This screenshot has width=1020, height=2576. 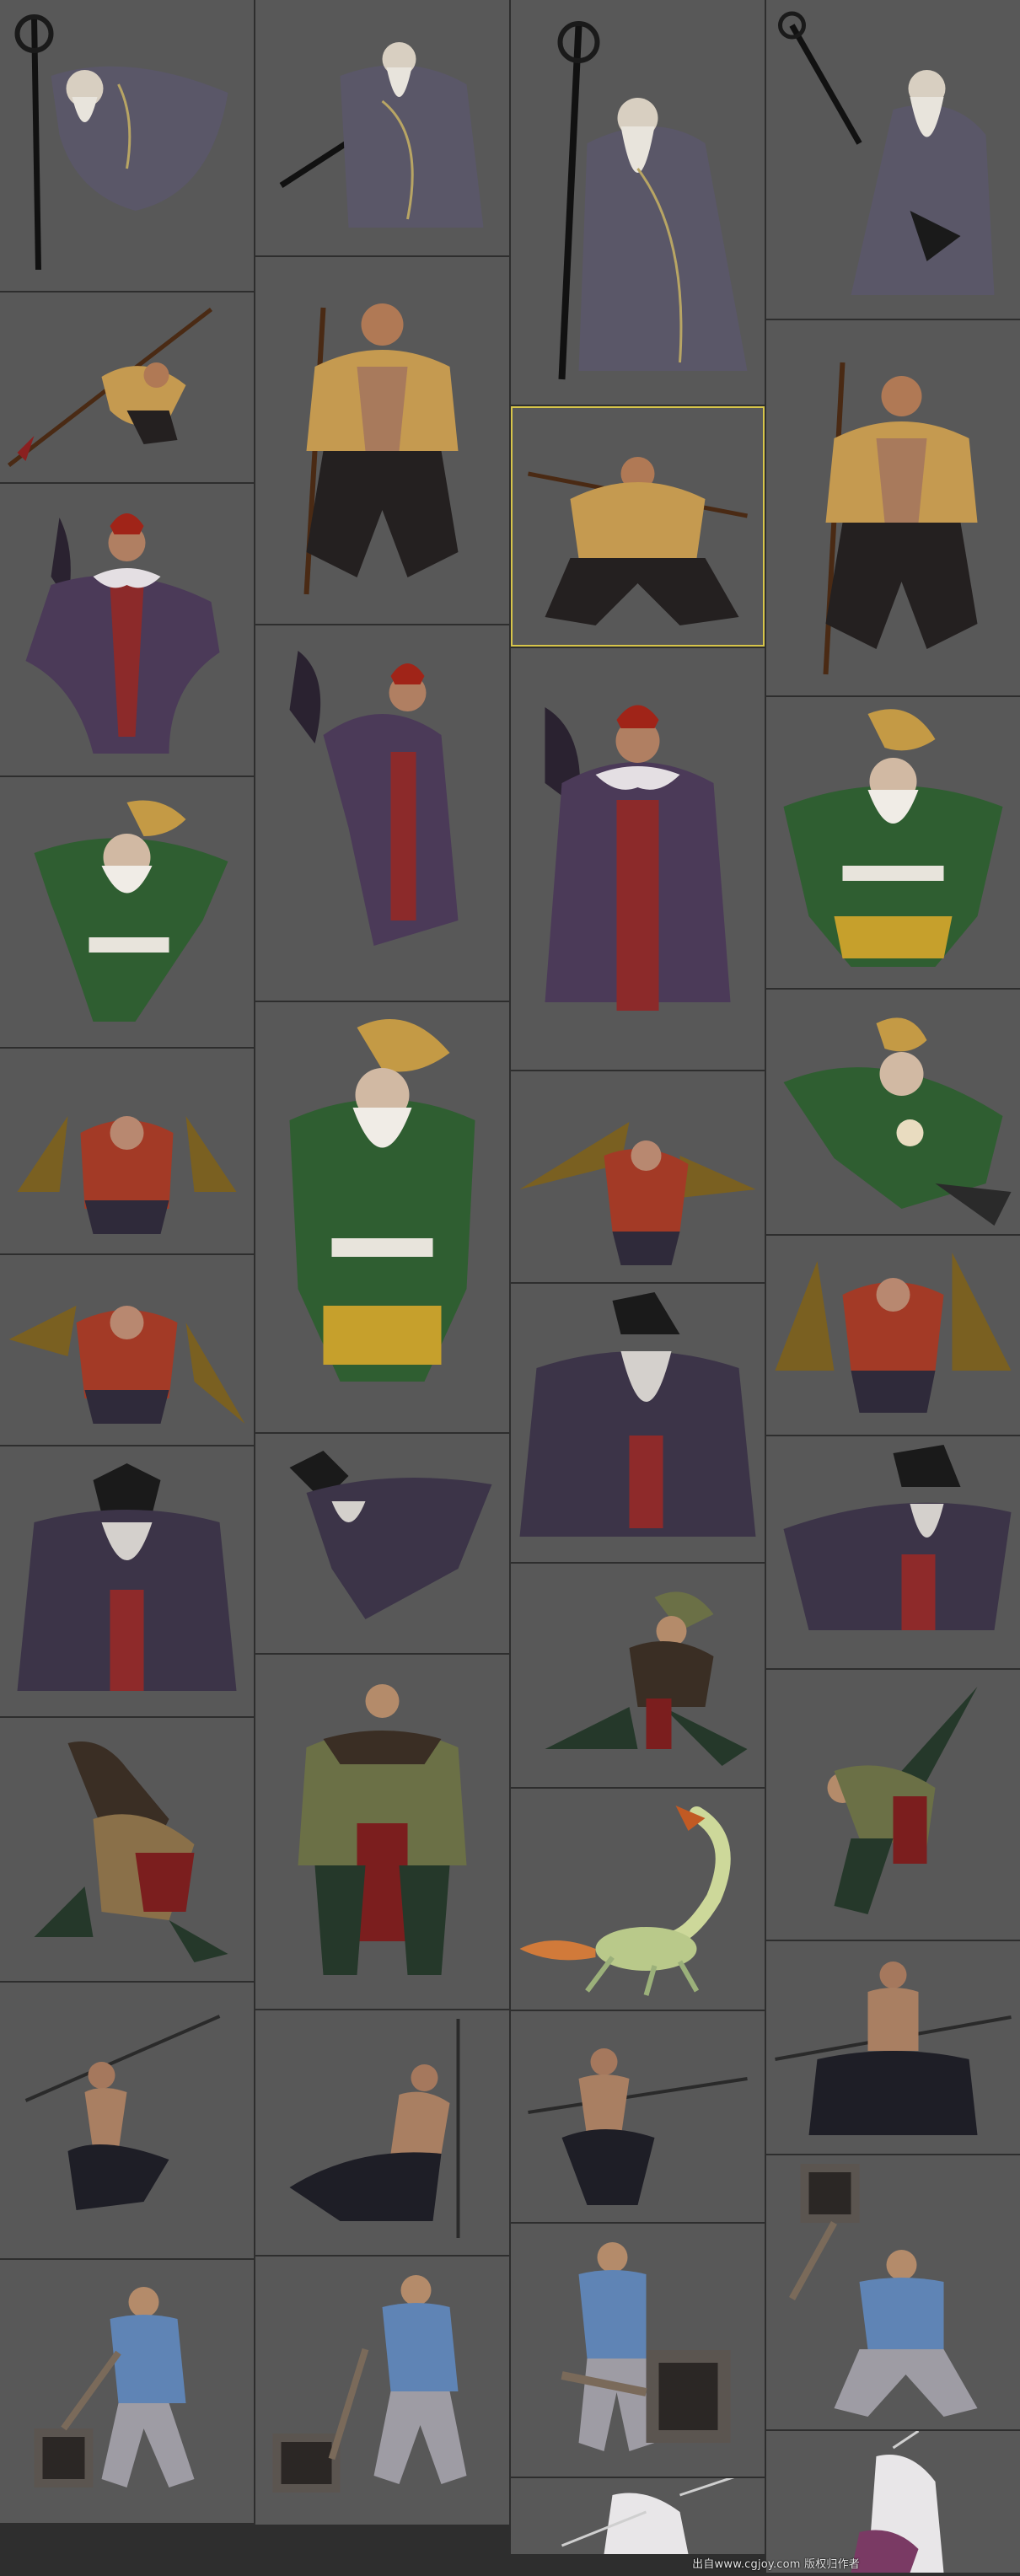 I want to click on tile-archer-kick, so click(x=893, y=1805).